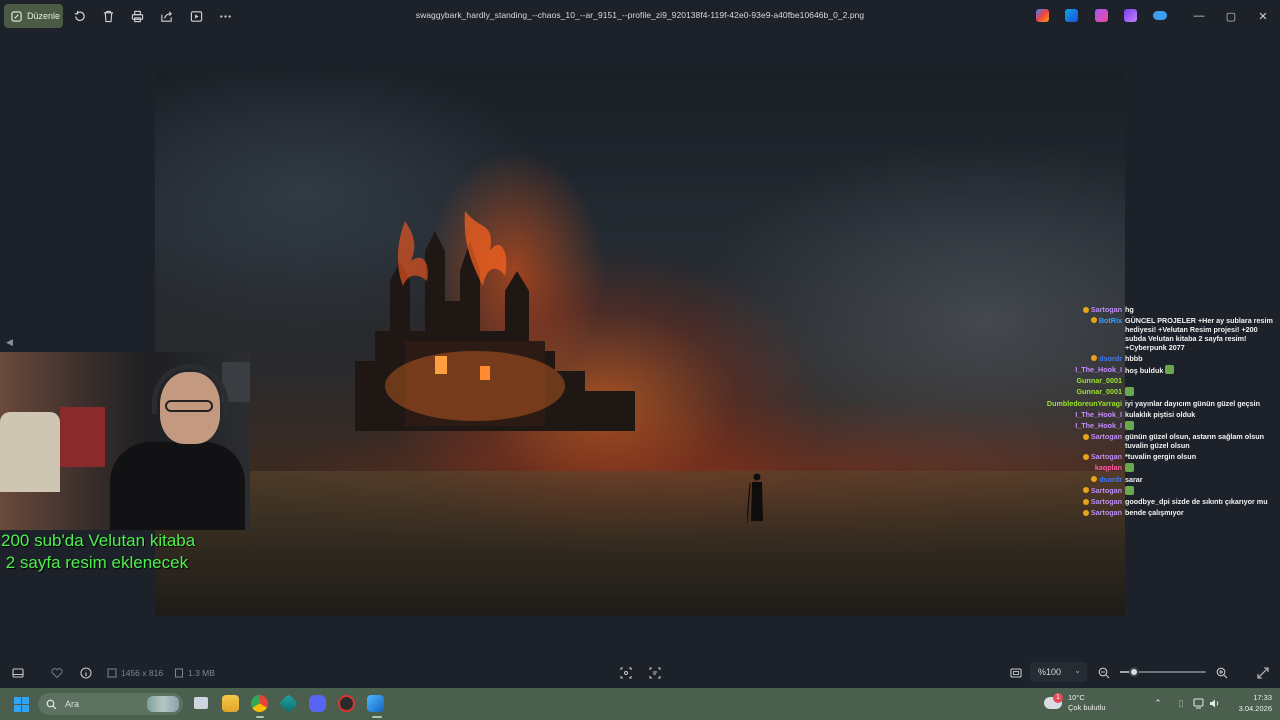  Describe the element at coordinates (1200, 479) in the screenshot. I see `chat-message-body: sarar` at that location.